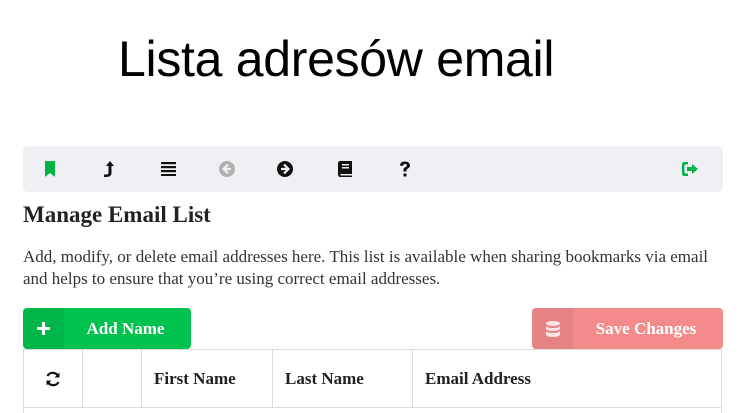 This screenshot has height=413, width=741. Describe the element at coordinates (552, 328) in the screenshot. I see `database-icon` at that location.